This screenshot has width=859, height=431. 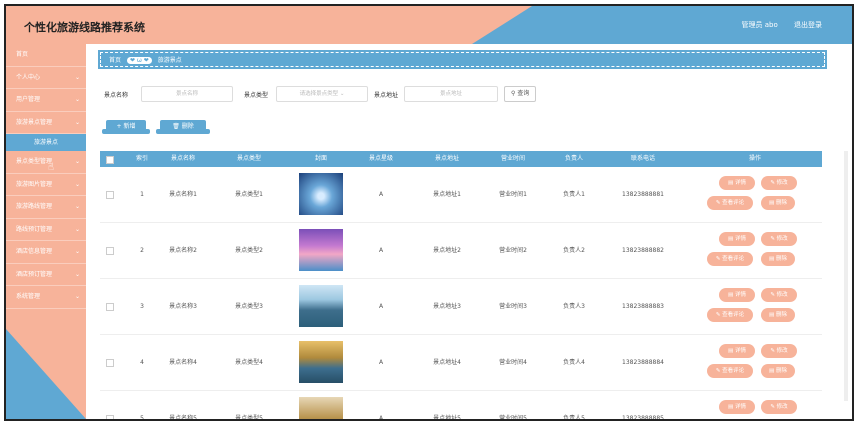 What do you see at coordinates (176, 126) in the screenshot?
I see `trash-icon: 🗑` at bounding box center [176, 126].